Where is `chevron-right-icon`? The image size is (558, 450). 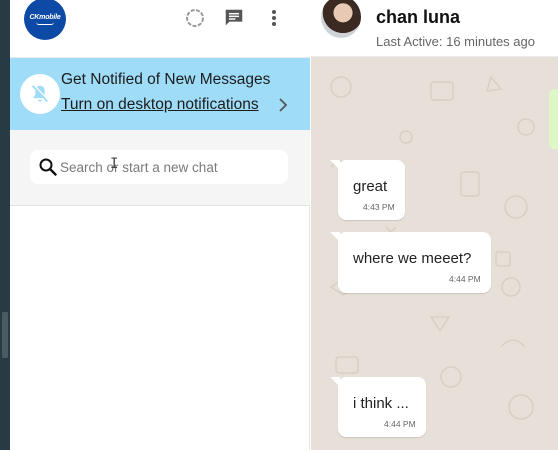
chevron-right-icon is located at coordinates (283, 105).